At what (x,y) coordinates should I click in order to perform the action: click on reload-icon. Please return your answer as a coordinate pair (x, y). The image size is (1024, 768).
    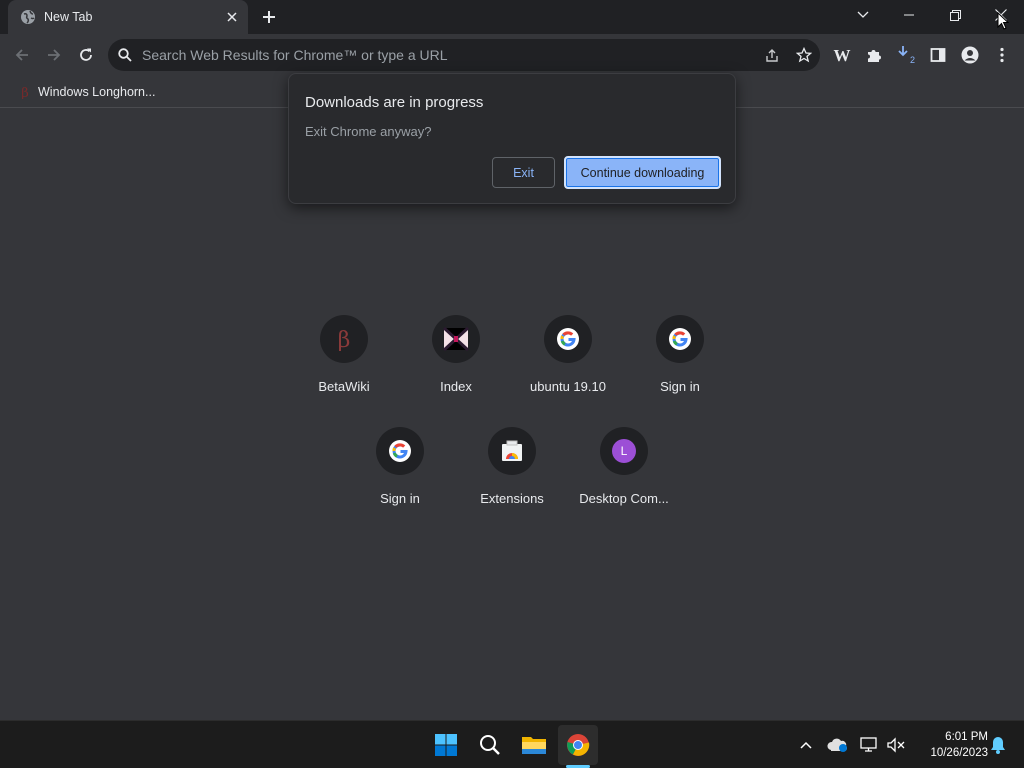
    Looking at the image, I should click on (86, 54).